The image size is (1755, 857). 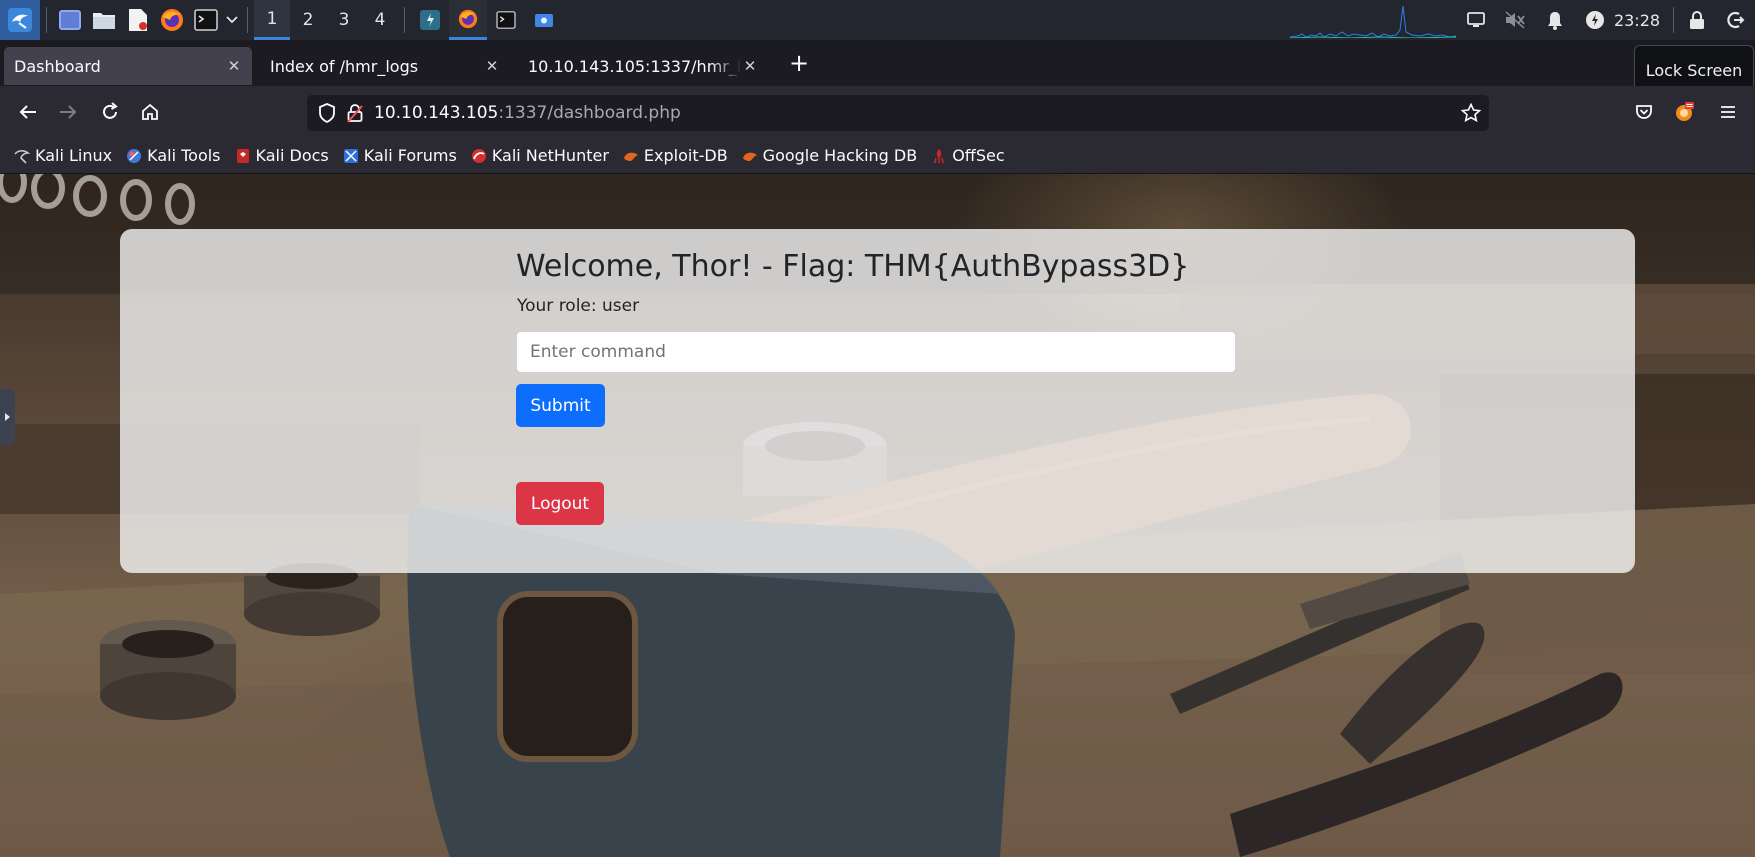 I want to click on text-editor-icon, so click(x=138, y=20).